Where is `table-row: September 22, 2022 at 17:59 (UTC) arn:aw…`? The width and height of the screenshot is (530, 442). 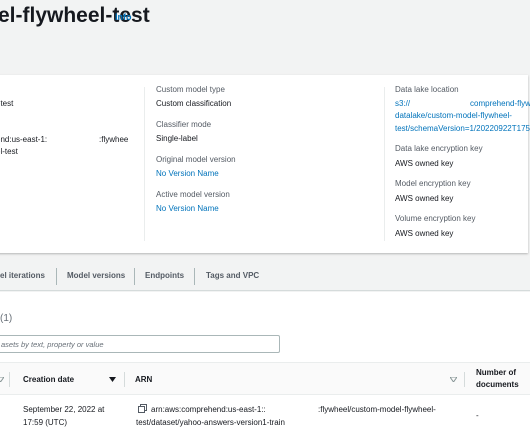
table-row: September 22, 2022 at 17:59 (UTC) arn:aw… is located at coordinates (265, 415).